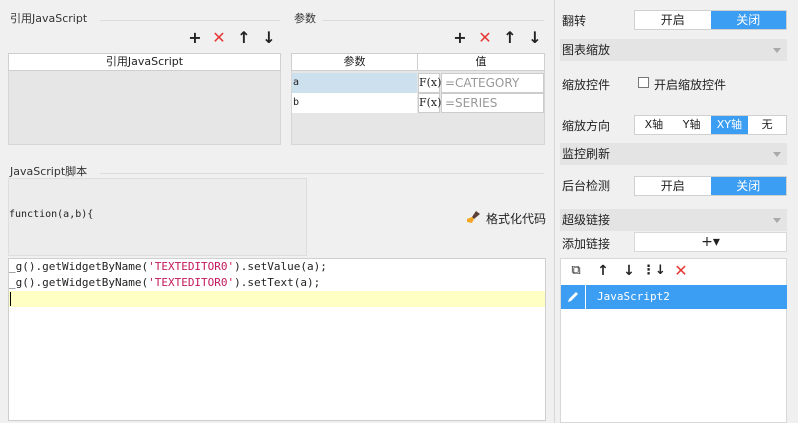 This screenshot has height=423, width=798. Describe the element at coordinates (654, 125) in the screenshot. I see `zoom-x-option: X轴` at that location.